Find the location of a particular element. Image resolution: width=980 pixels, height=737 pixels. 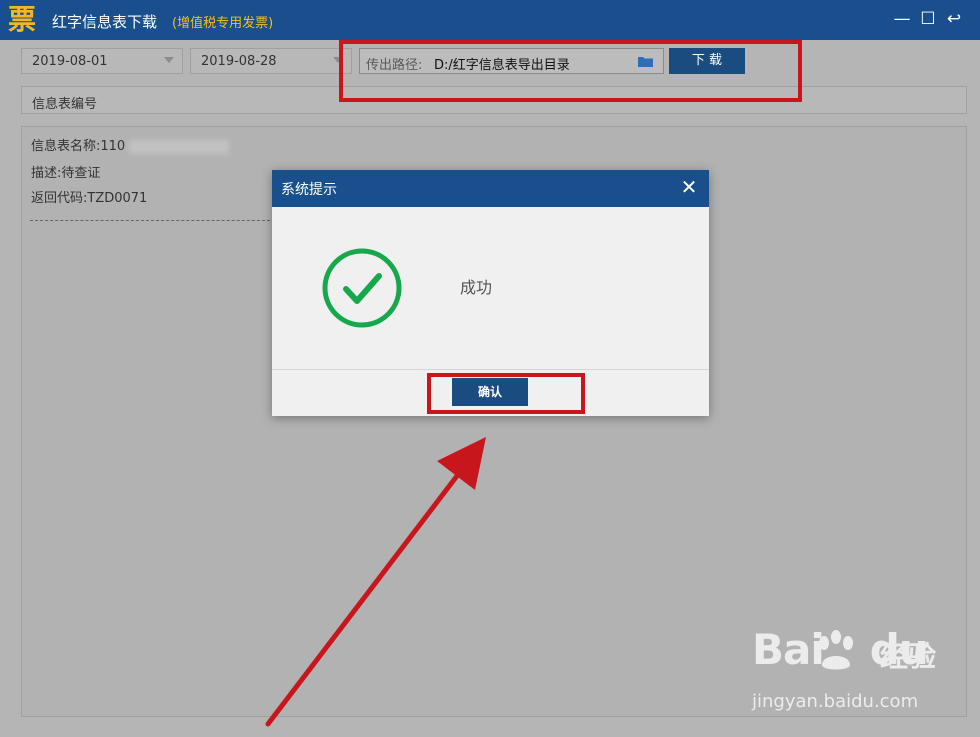

maximize-button: ☐ is located at coordinates (928, 19).